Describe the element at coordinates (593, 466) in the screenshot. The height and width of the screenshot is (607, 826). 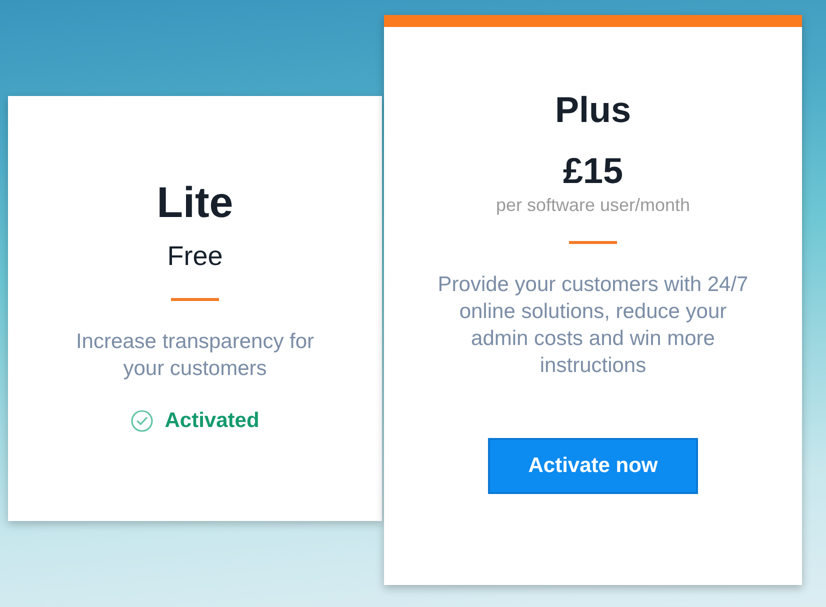
I see `activate-button: Activate now` at that location.